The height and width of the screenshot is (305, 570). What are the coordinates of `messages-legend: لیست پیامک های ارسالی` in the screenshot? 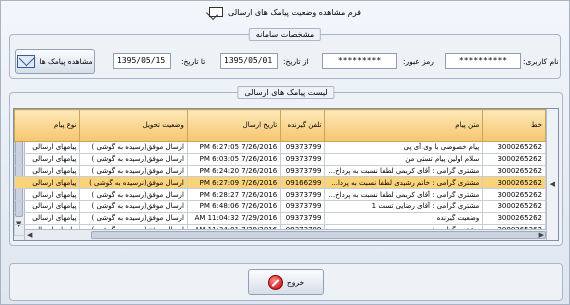 It's located at (286, 92).